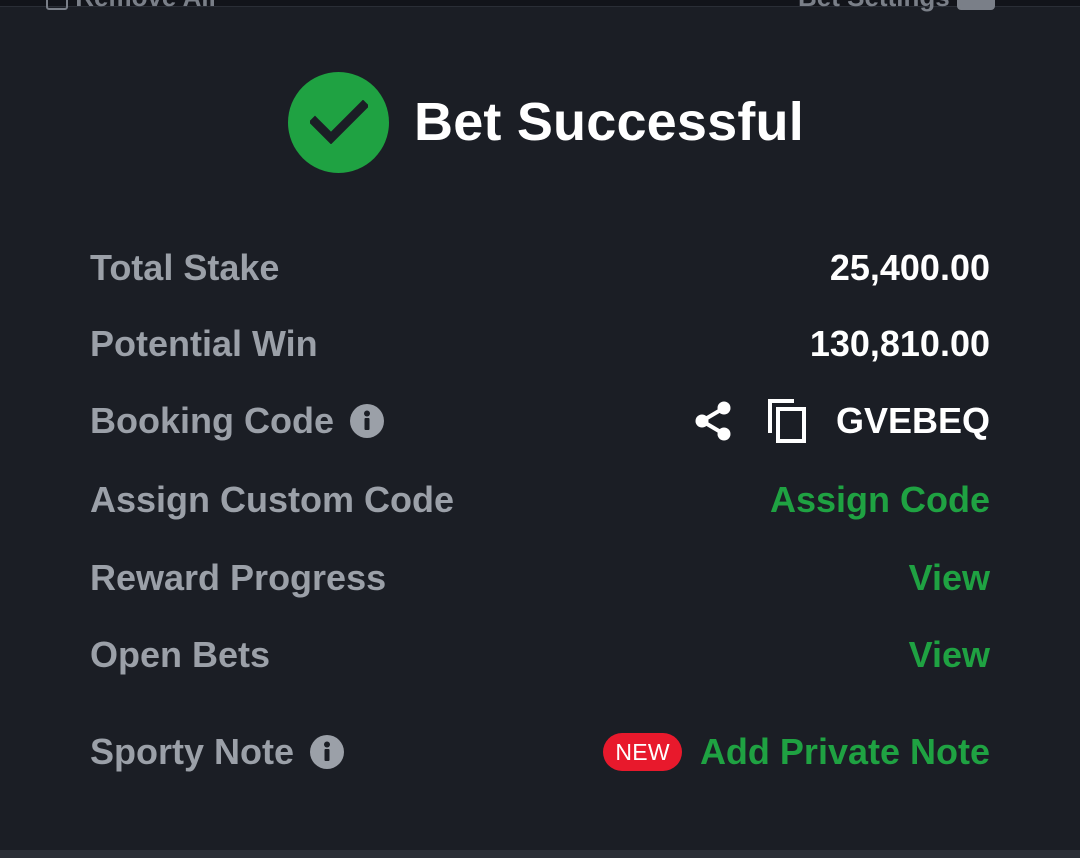 The width and height of the screenshot is (1080, 858). Describe the element at coordinates (880, 500) in the screenshot. I see `assign-code-link: Assign Code` at that location.